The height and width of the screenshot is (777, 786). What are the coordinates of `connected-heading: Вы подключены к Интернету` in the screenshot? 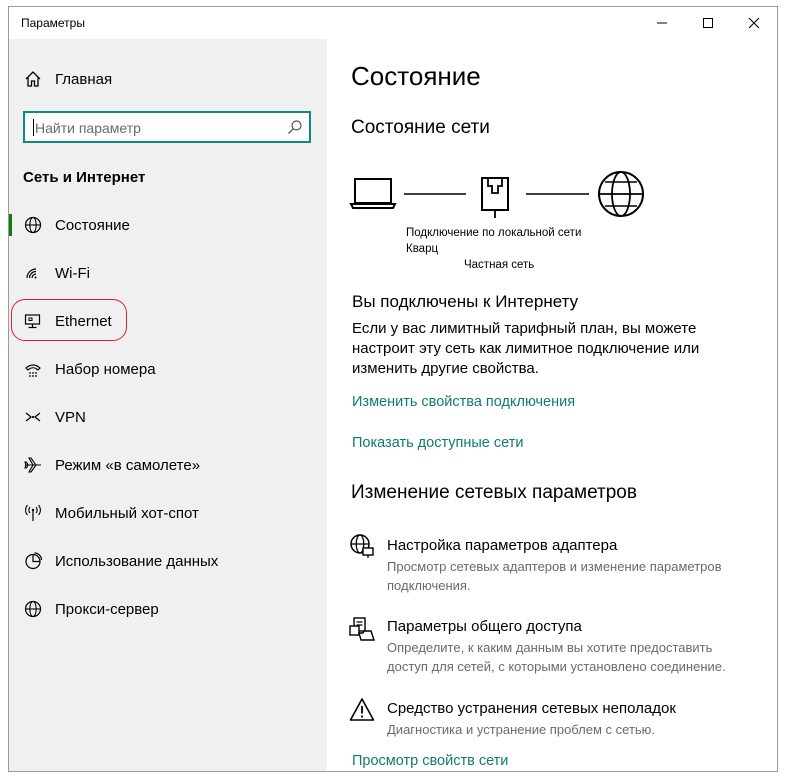 It's located at (465, 301).